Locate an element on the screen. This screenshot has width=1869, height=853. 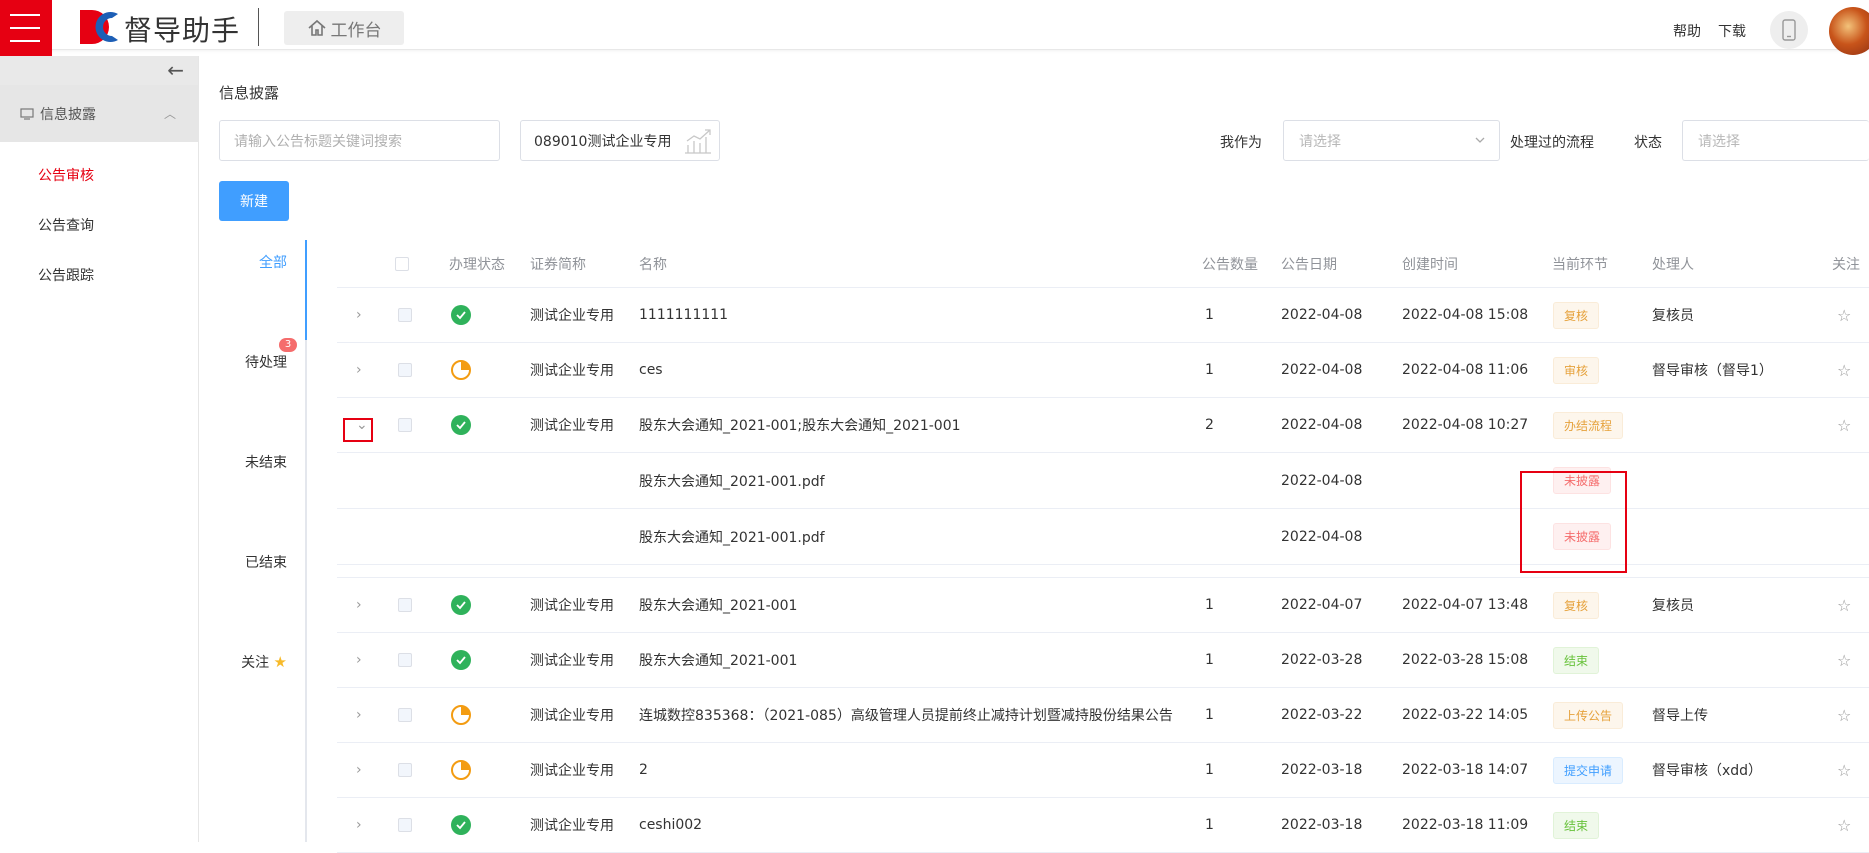
tab-pending: 待处理 3 is located at coordinates (271, 355).